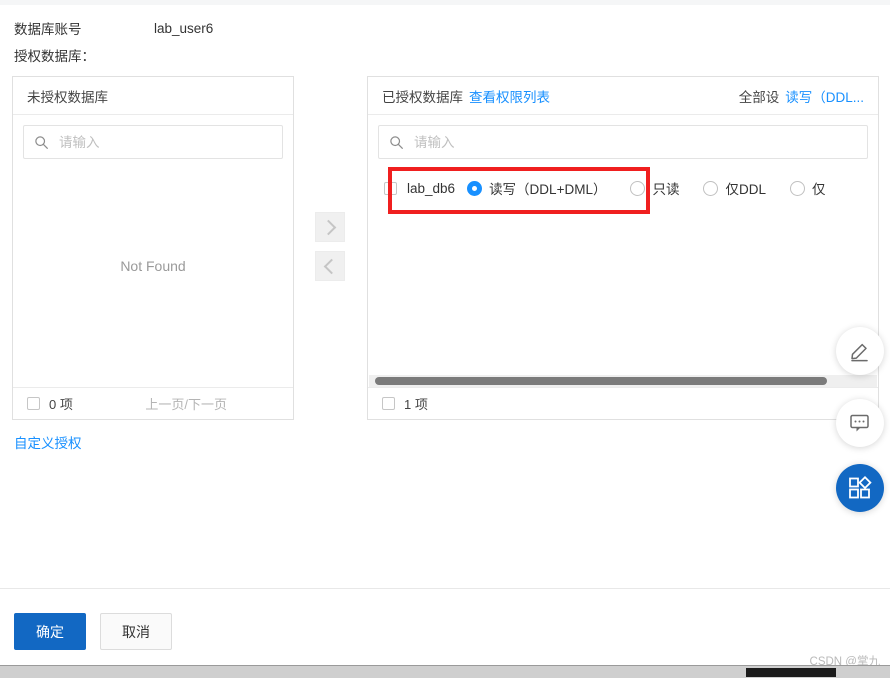 The image size is (890, 678). What do you see at coordinates (601, 381) in the screenshot?
I see `scrollbar-thumb` at bounding box center [601, 381].